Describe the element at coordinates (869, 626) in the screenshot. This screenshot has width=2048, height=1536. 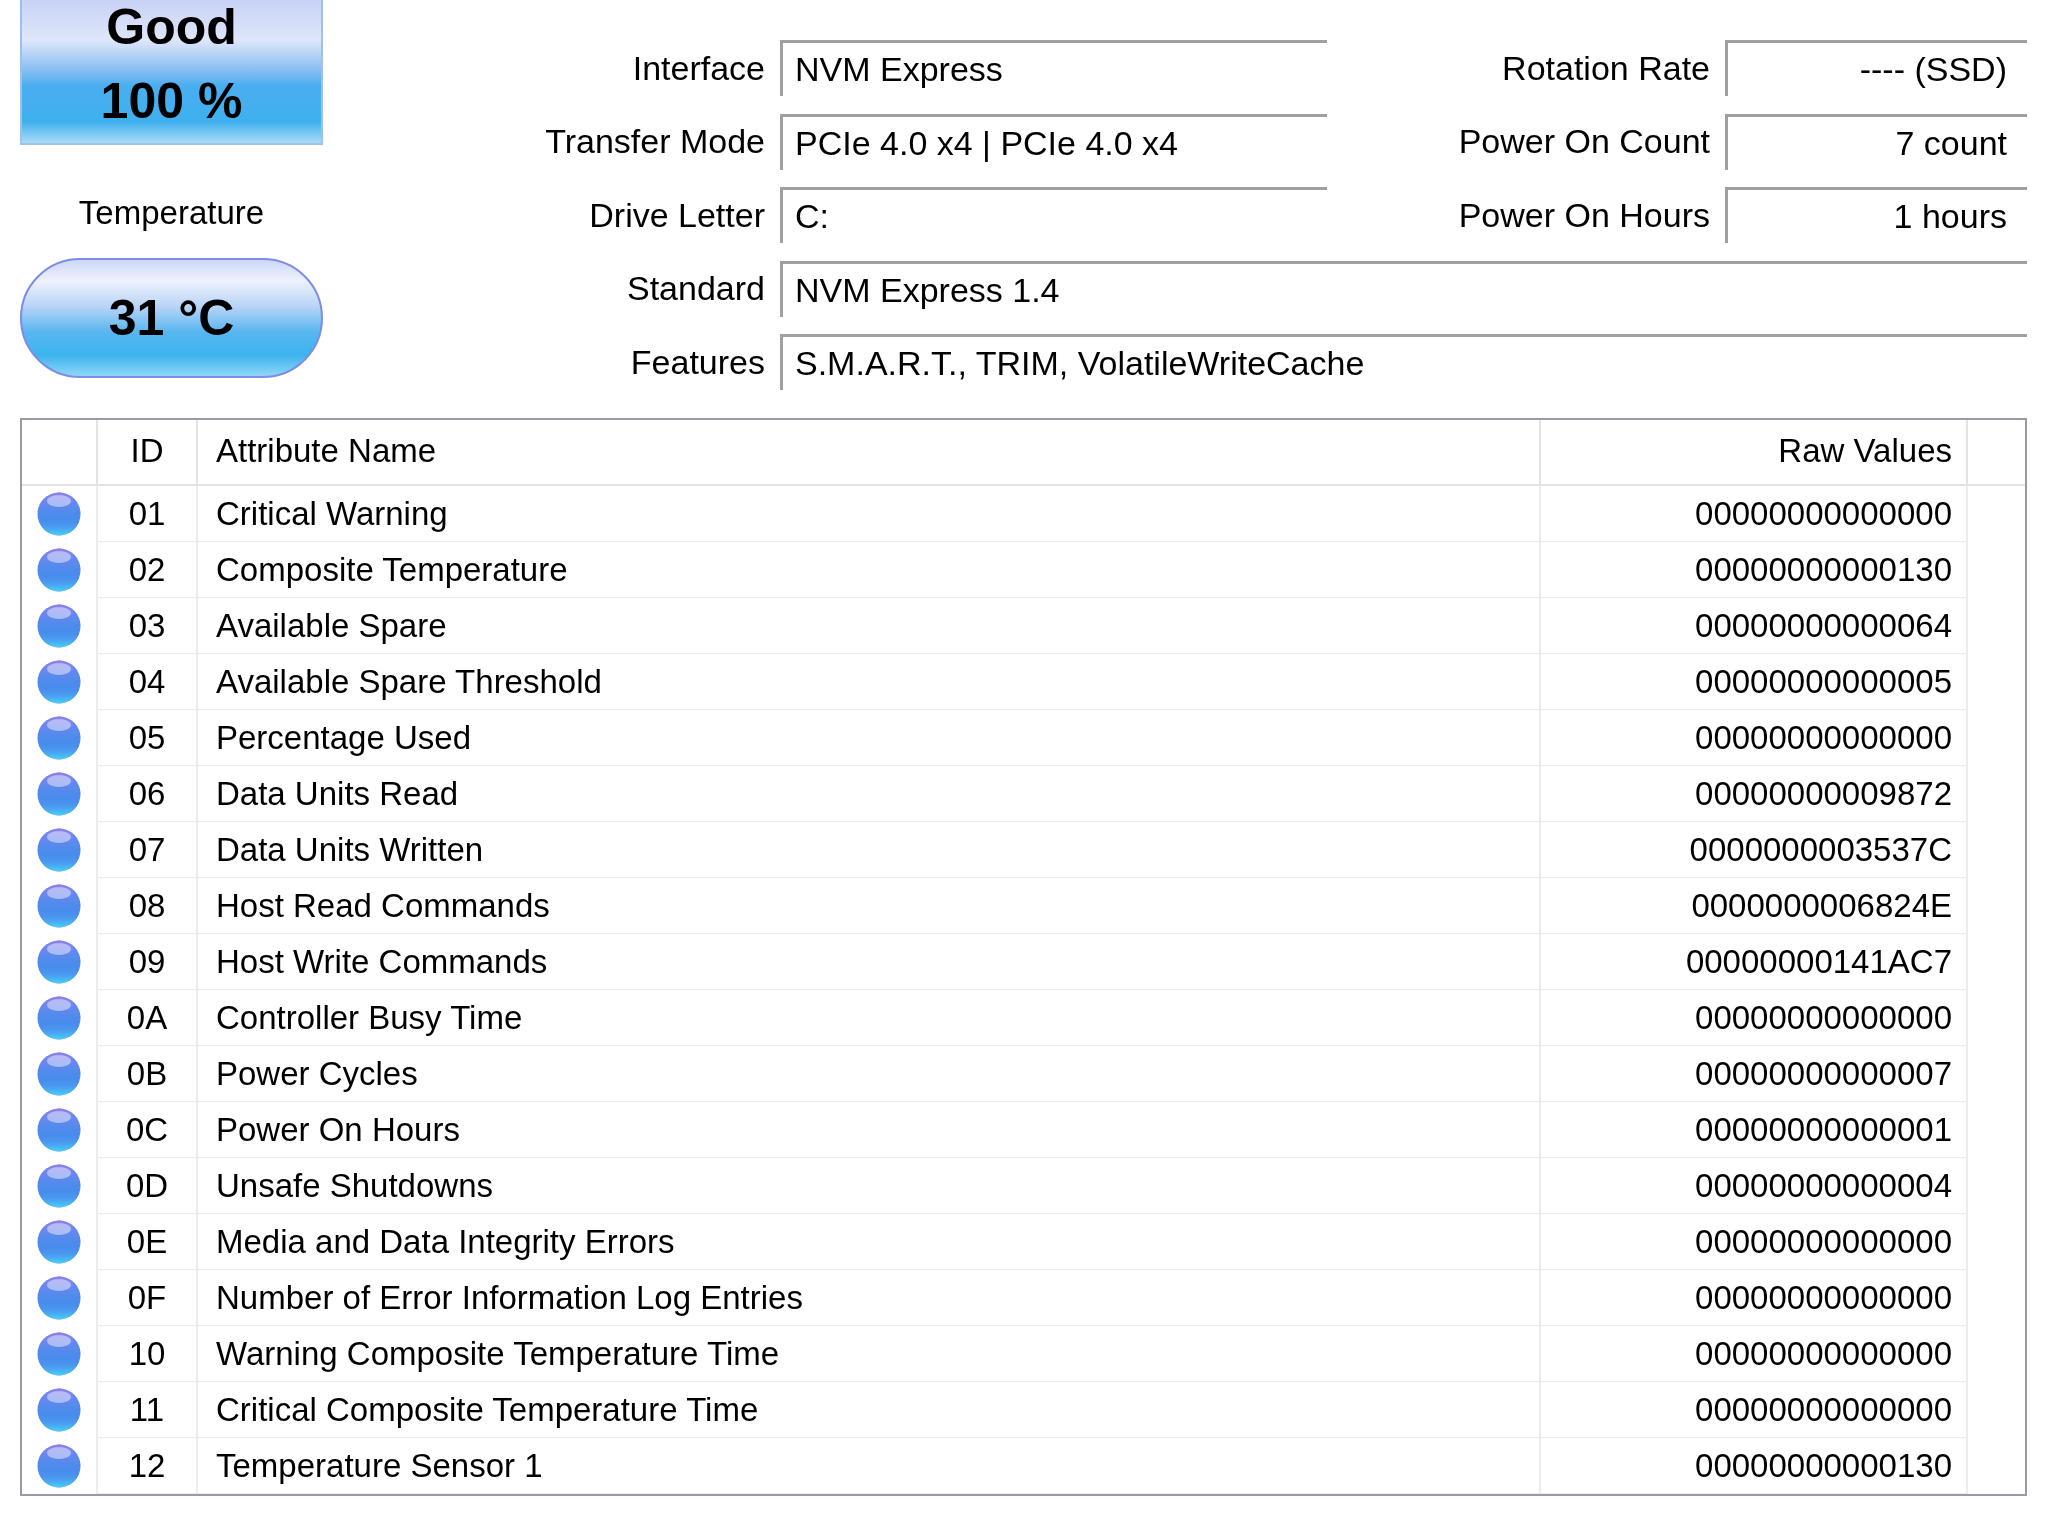
I see `attribute-name-cell: Available Spare` at that location.